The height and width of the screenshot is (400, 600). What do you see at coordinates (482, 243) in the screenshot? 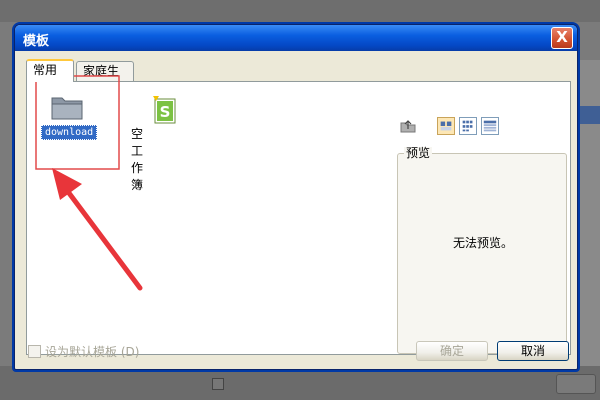
I see `preview-message: 无法预览。` at bounding box center [482, 243].